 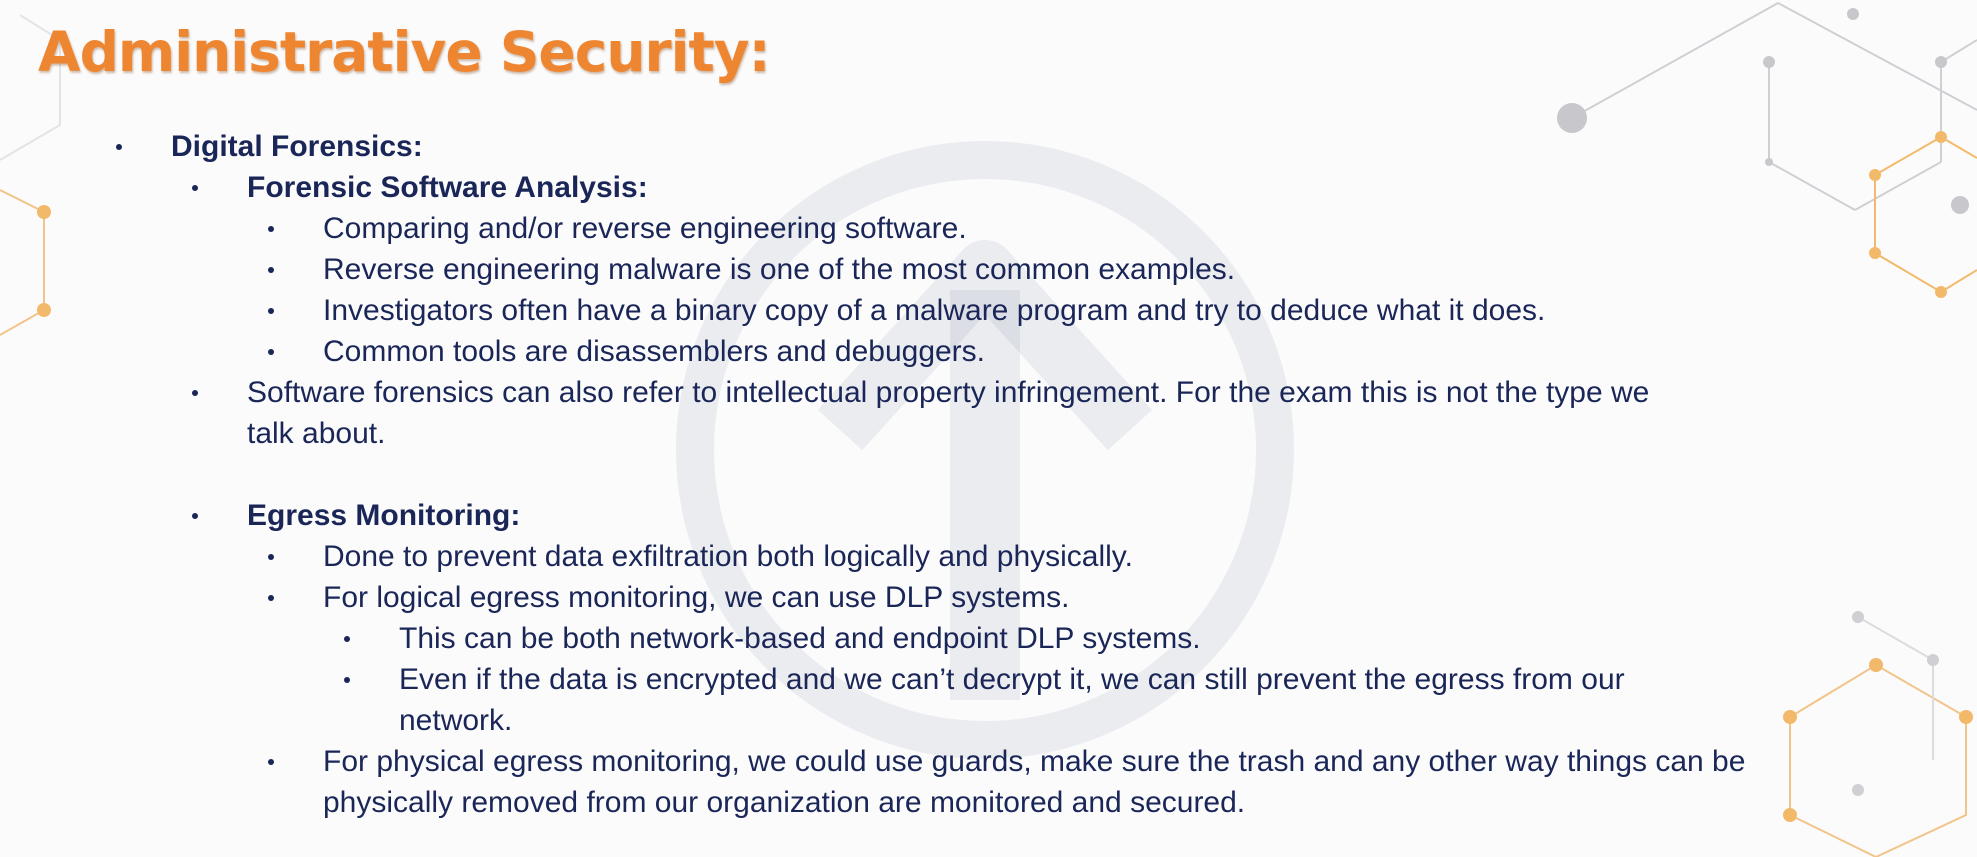 What do you see at coordinates (316, 433) in the screenshot?
I see `bullet-software-forensics-cont: talk about.` at bounding box center [316, 433].